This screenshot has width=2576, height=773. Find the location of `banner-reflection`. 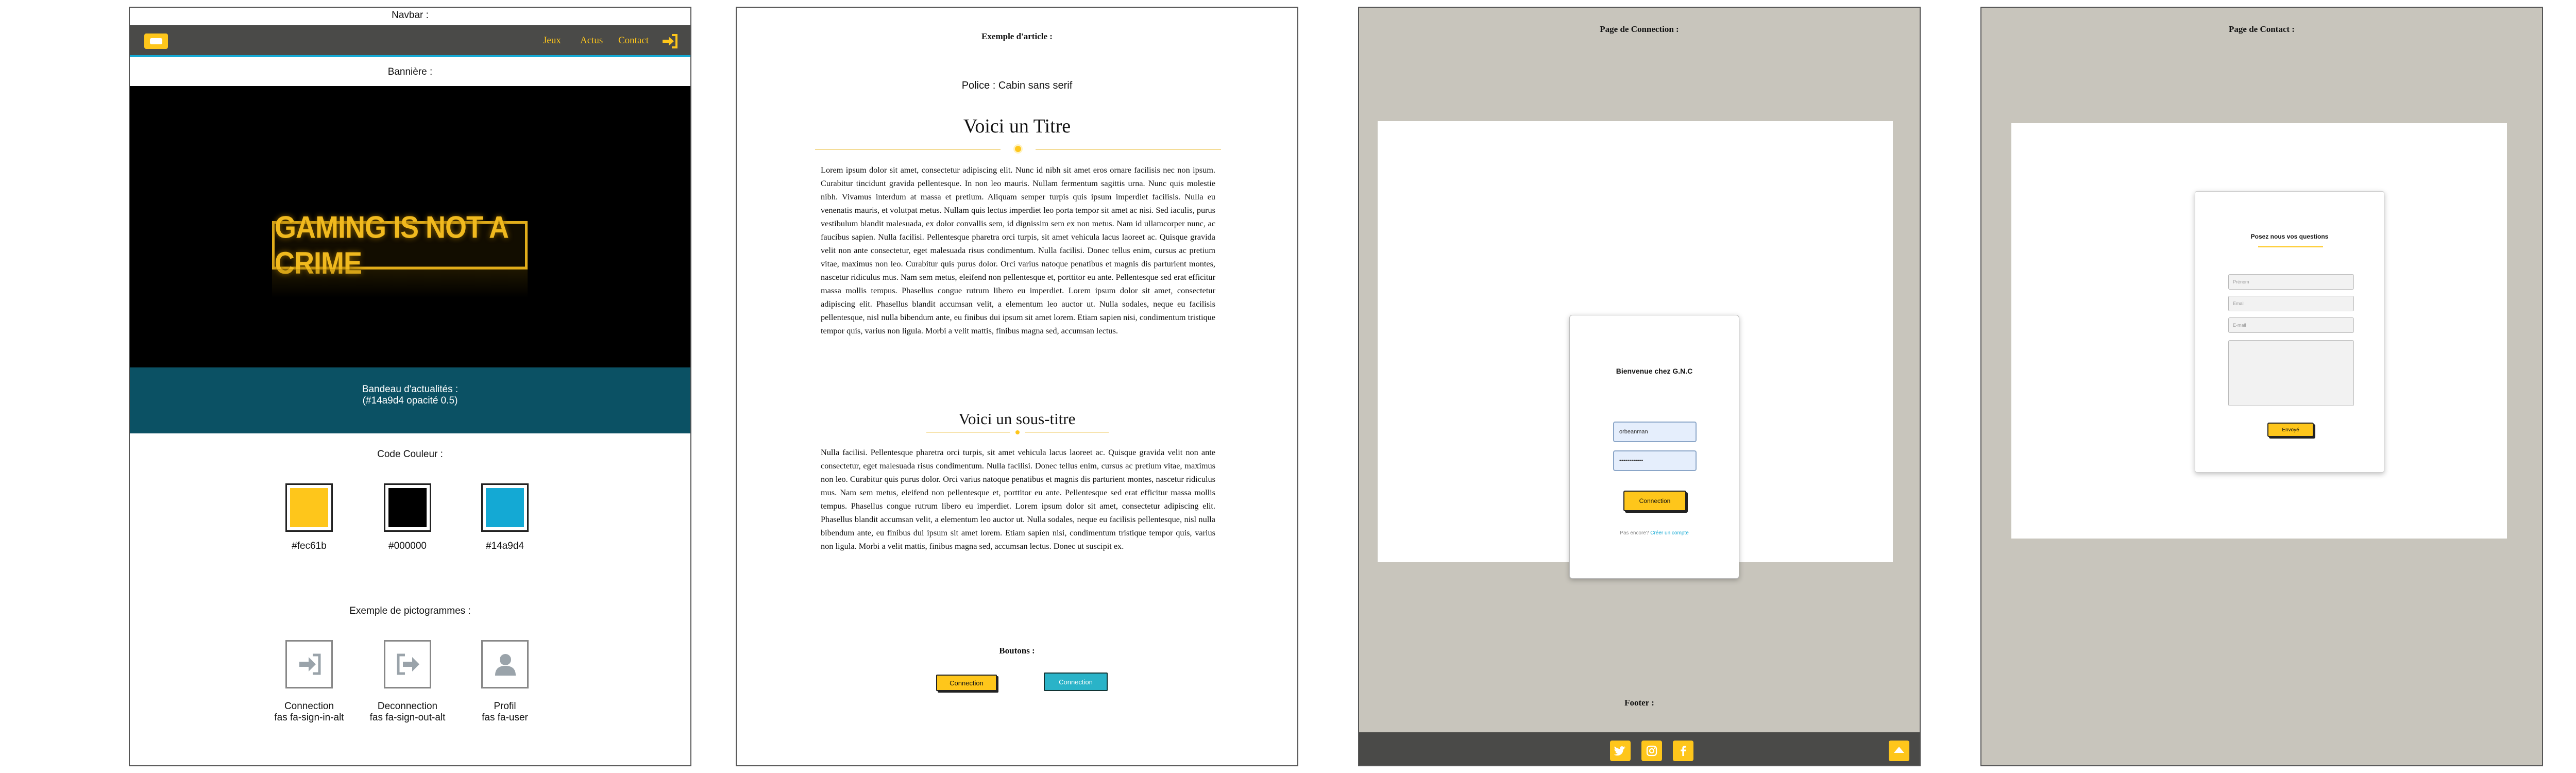

banner-reflection is located at coordinates (400, 283).